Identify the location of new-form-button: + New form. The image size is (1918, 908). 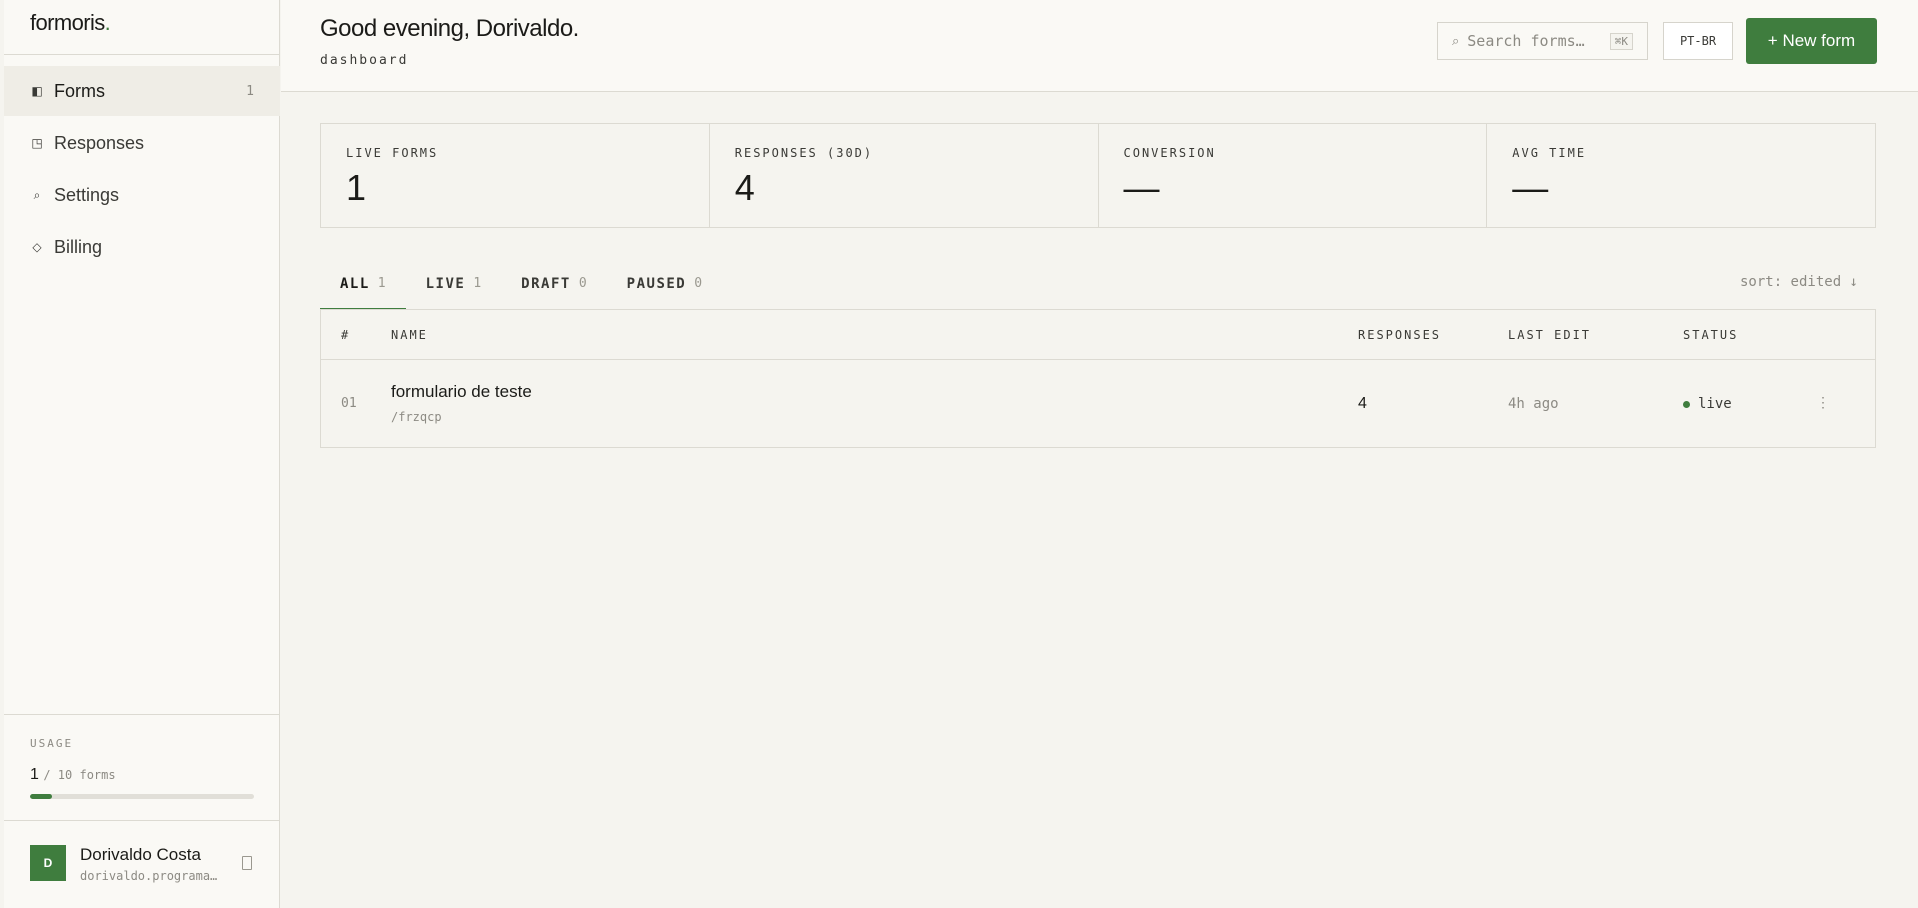
(1811, 41).